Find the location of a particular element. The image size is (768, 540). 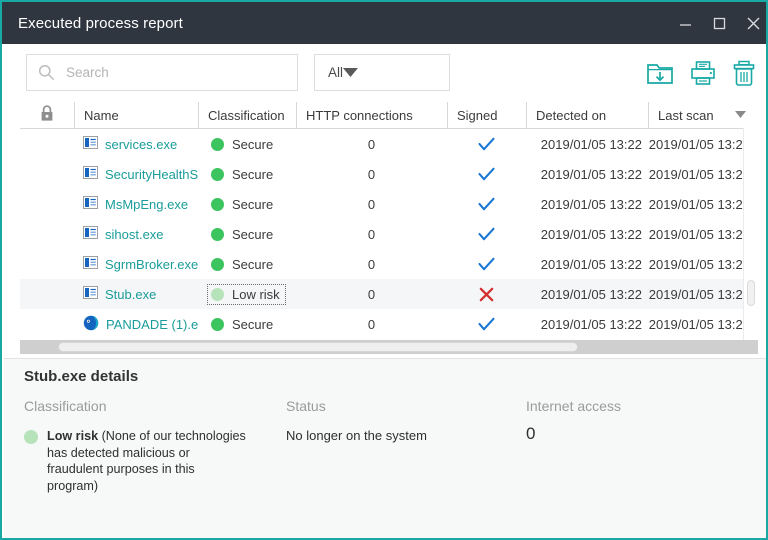

column-header-last-scan: Last scan is located at coordinates (703, 115).